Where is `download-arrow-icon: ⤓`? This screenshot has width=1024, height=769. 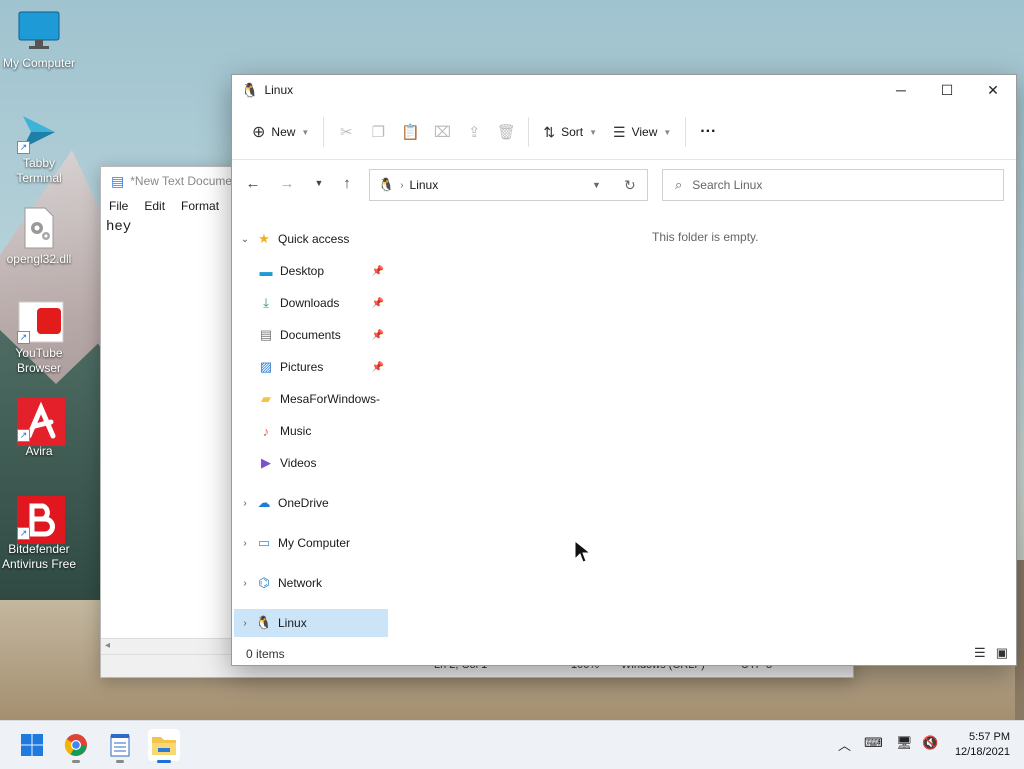 download-arrow-icon: ⤓ is located at coordinates (266, 302).